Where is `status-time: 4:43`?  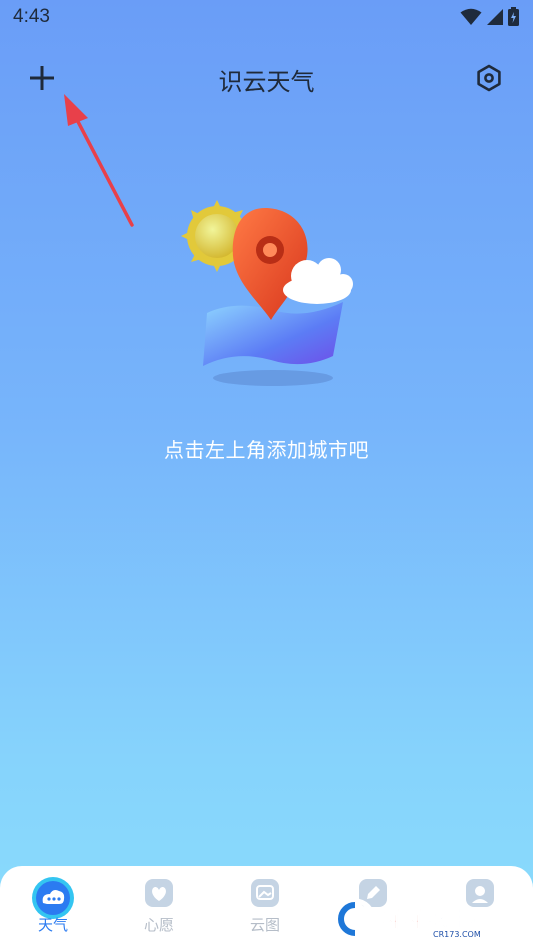 status-time: 4:43 is located at coordinates (31, 16).